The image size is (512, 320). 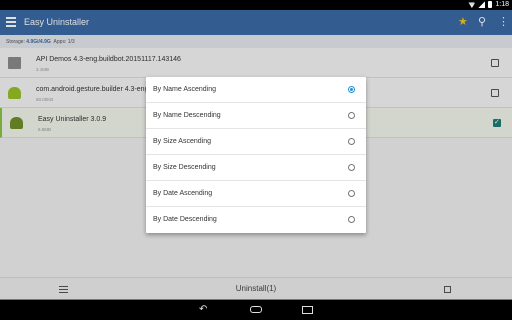 What do you see at coordinates (183, 193) in the screenshot?
I see `sort-option-label: By Date Ascending` at bounding box center [183, 193].